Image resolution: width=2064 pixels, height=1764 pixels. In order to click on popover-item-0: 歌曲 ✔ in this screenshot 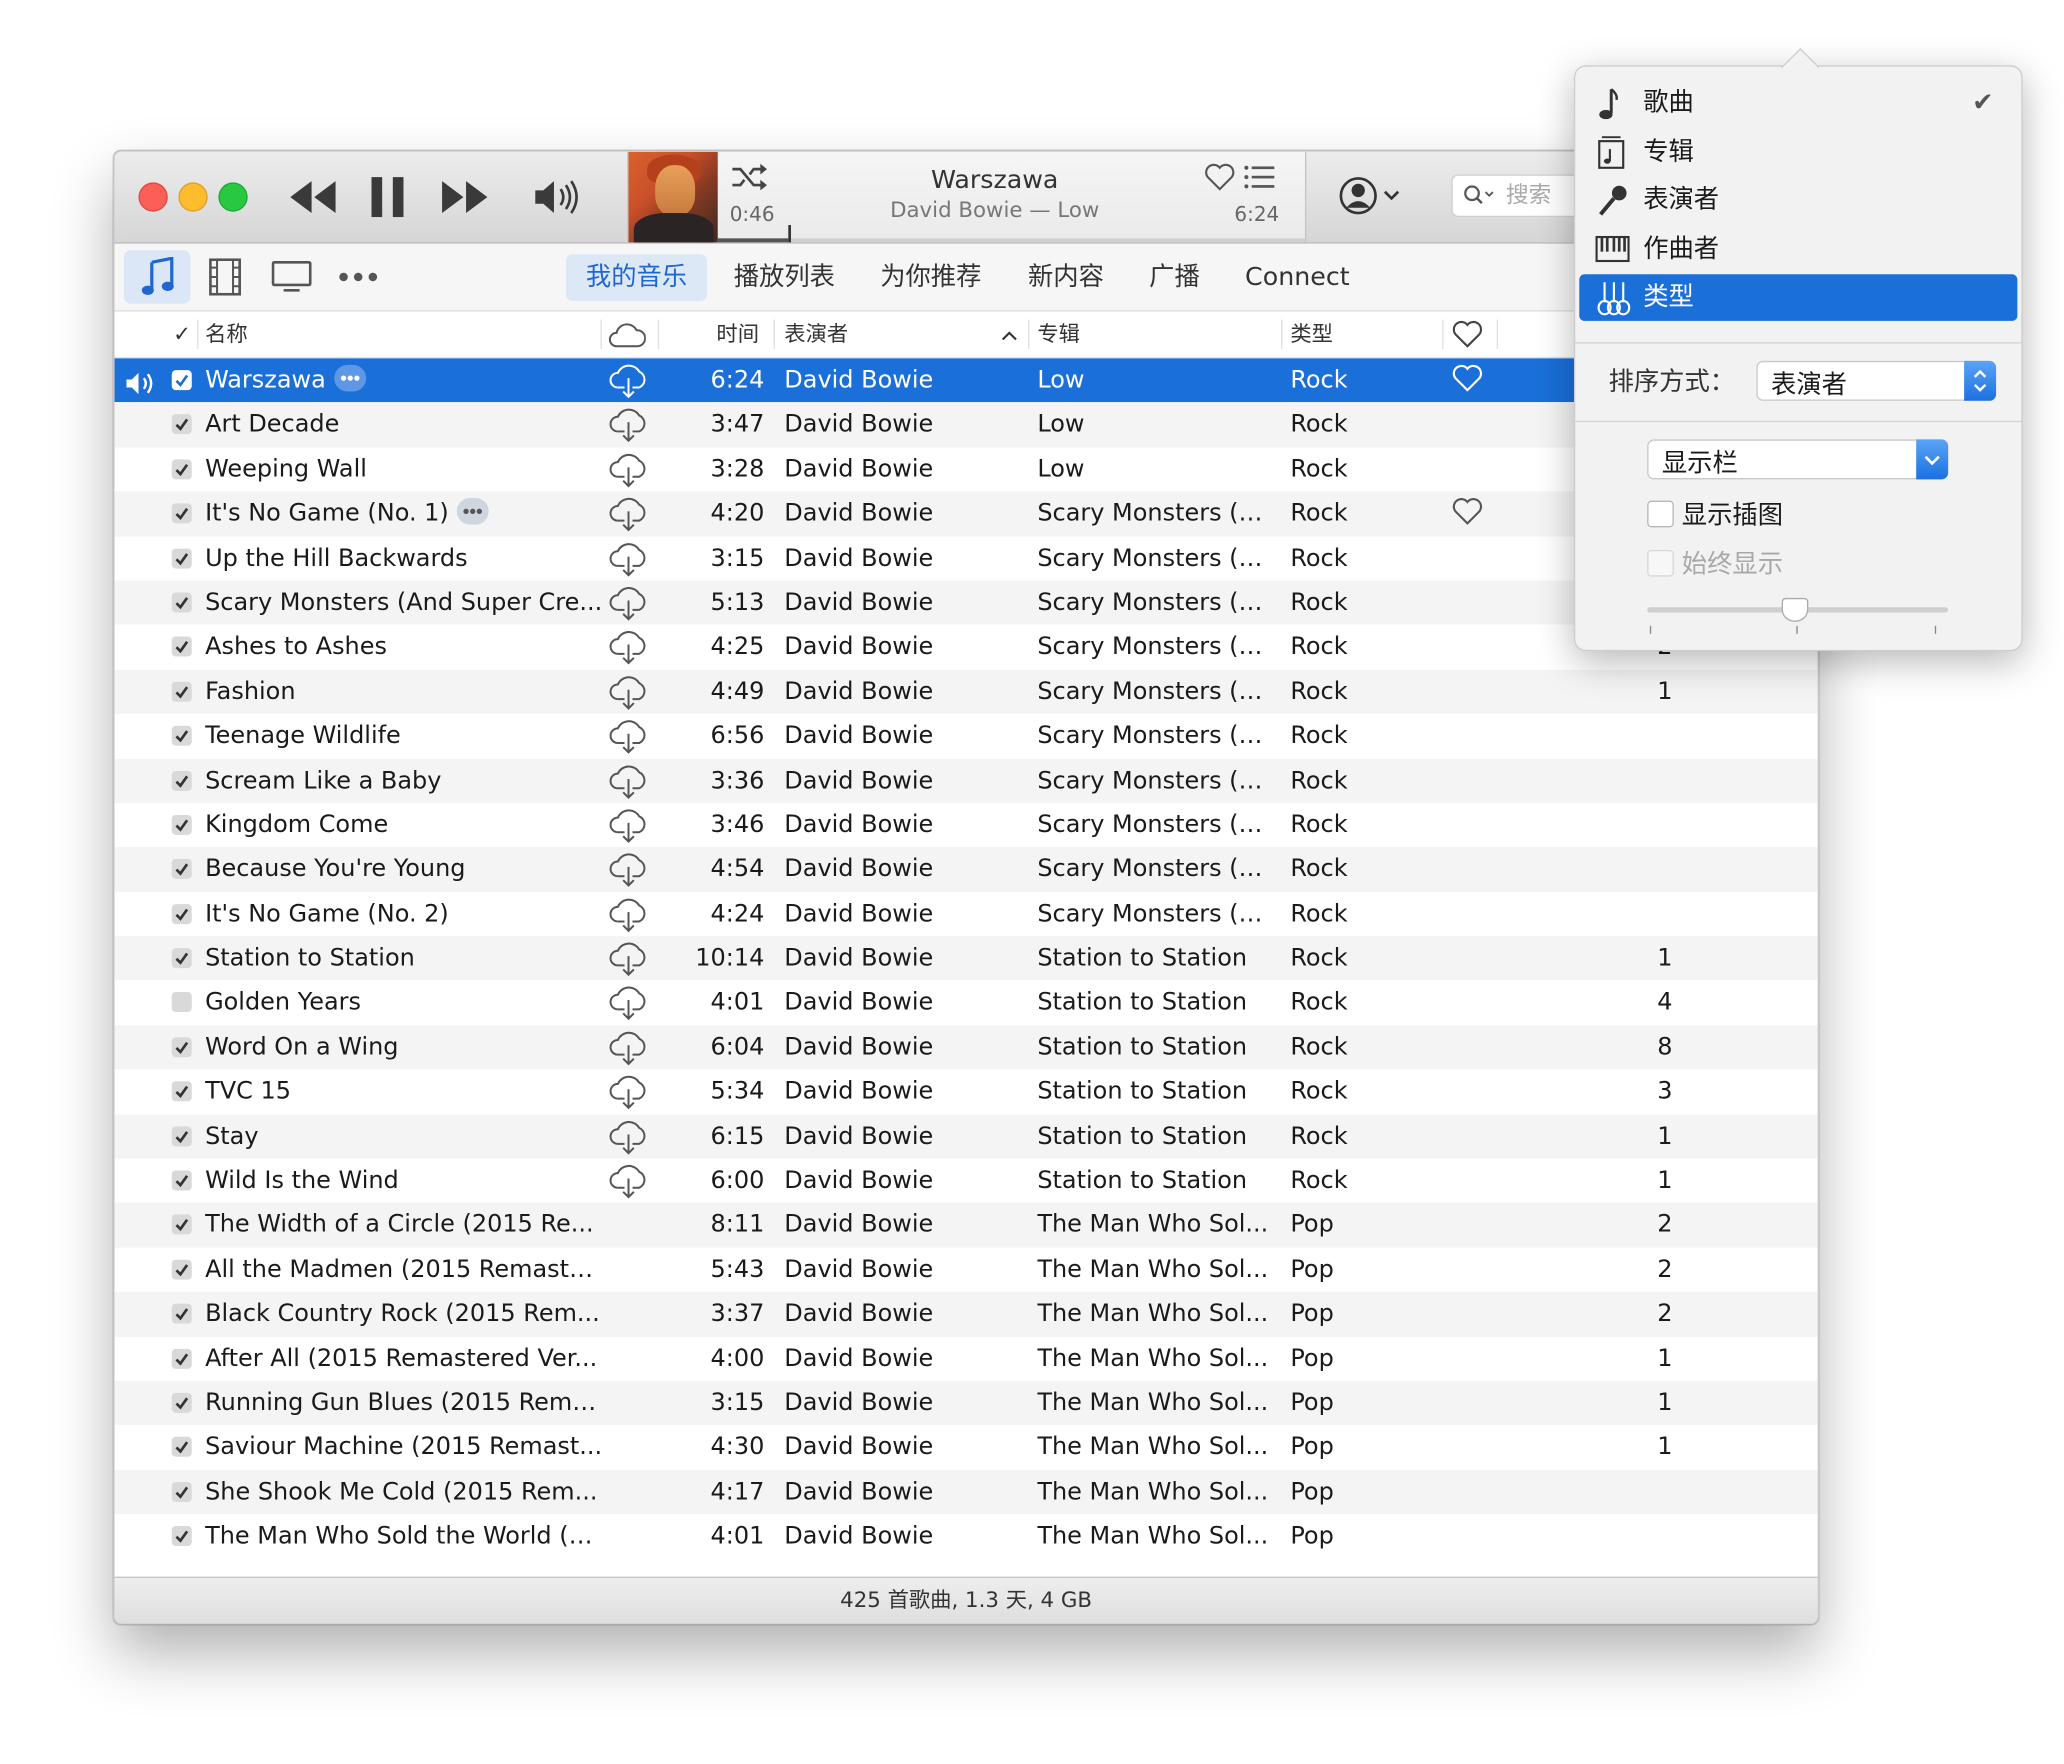, I will do `click(1798, 103)`.